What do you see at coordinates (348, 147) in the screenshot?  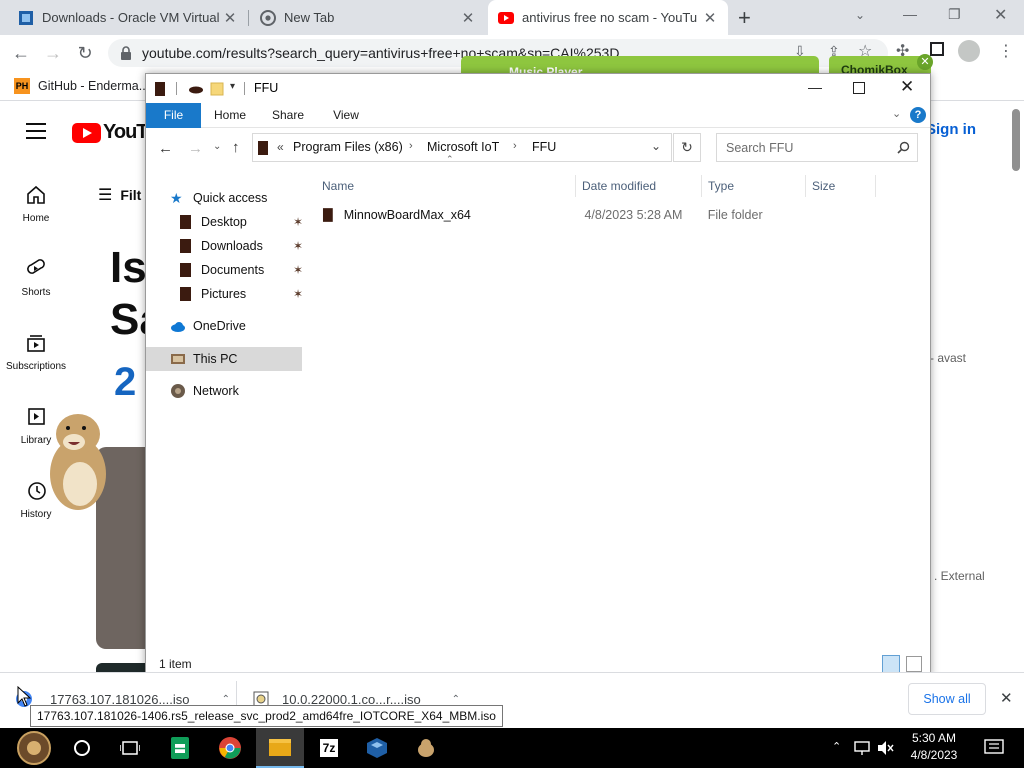 I see `breadcrumb-program-files: Program Files (x86)` at bounding box center [348, 147].